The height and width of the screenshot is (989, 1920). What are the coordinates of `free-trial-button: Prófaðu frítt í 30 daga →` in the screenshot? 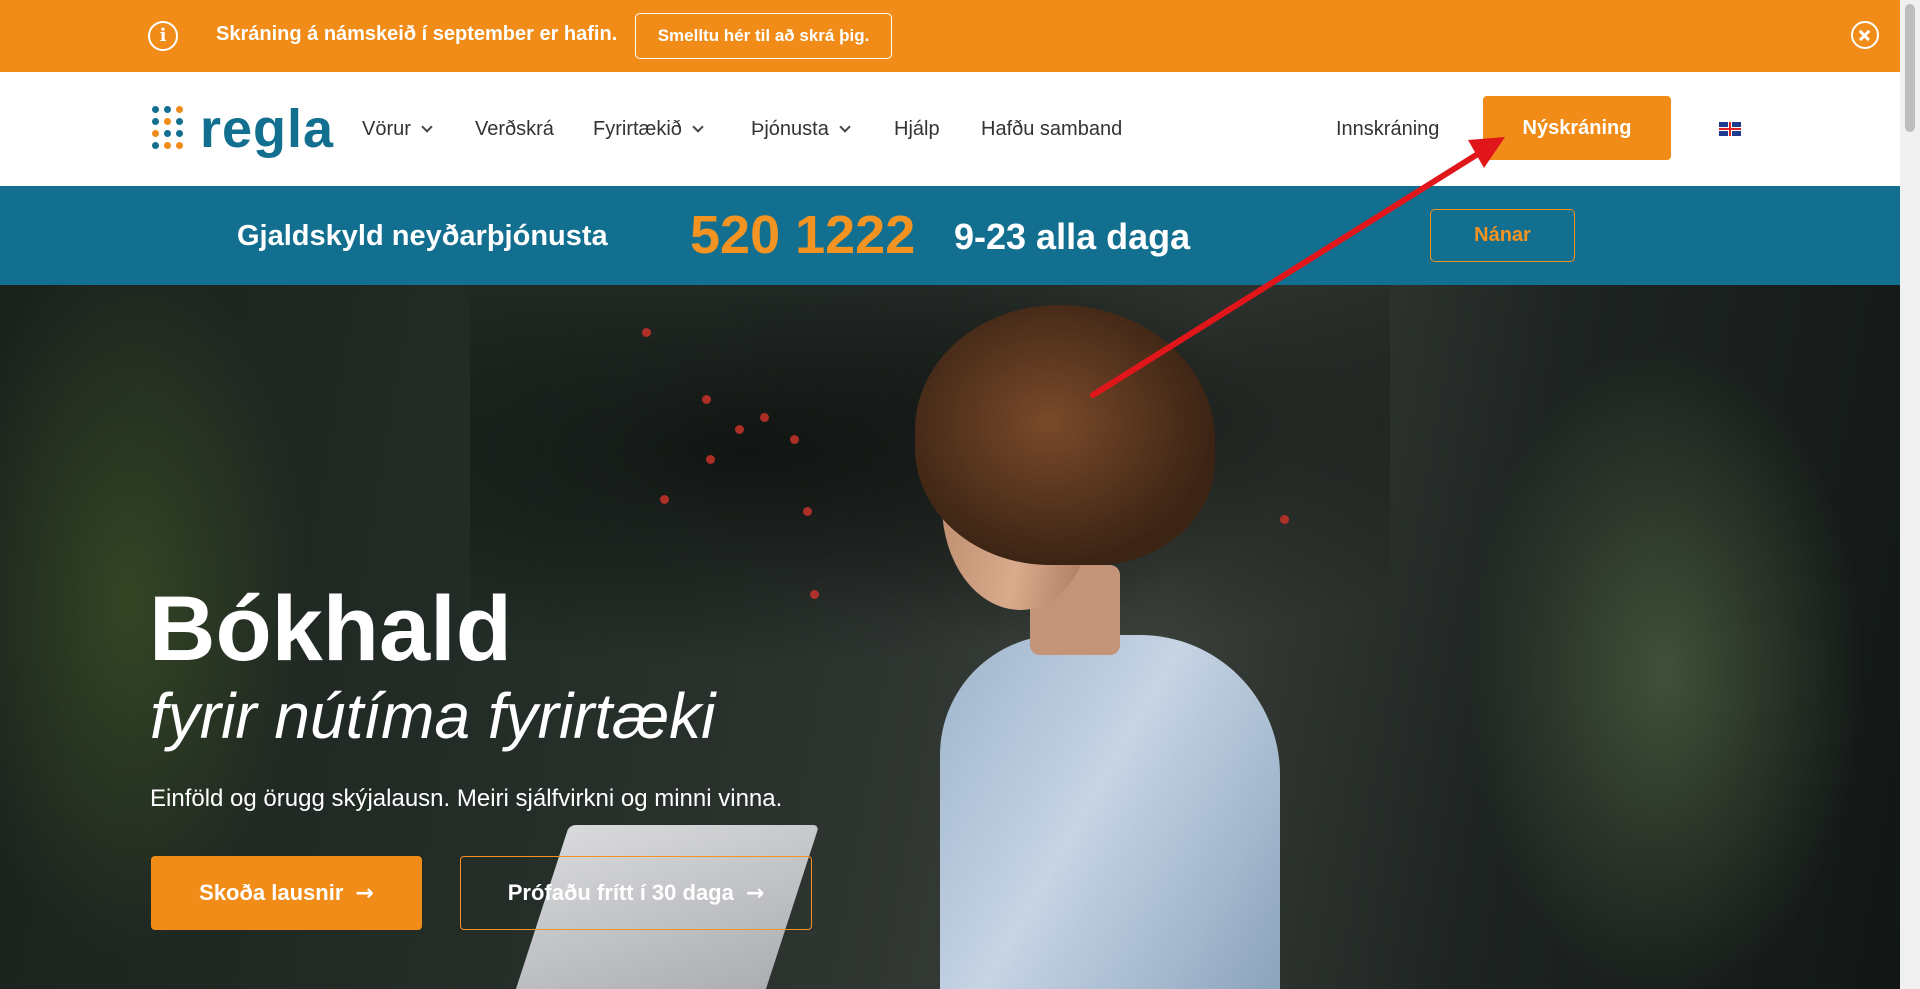 It's located at (636, 893).